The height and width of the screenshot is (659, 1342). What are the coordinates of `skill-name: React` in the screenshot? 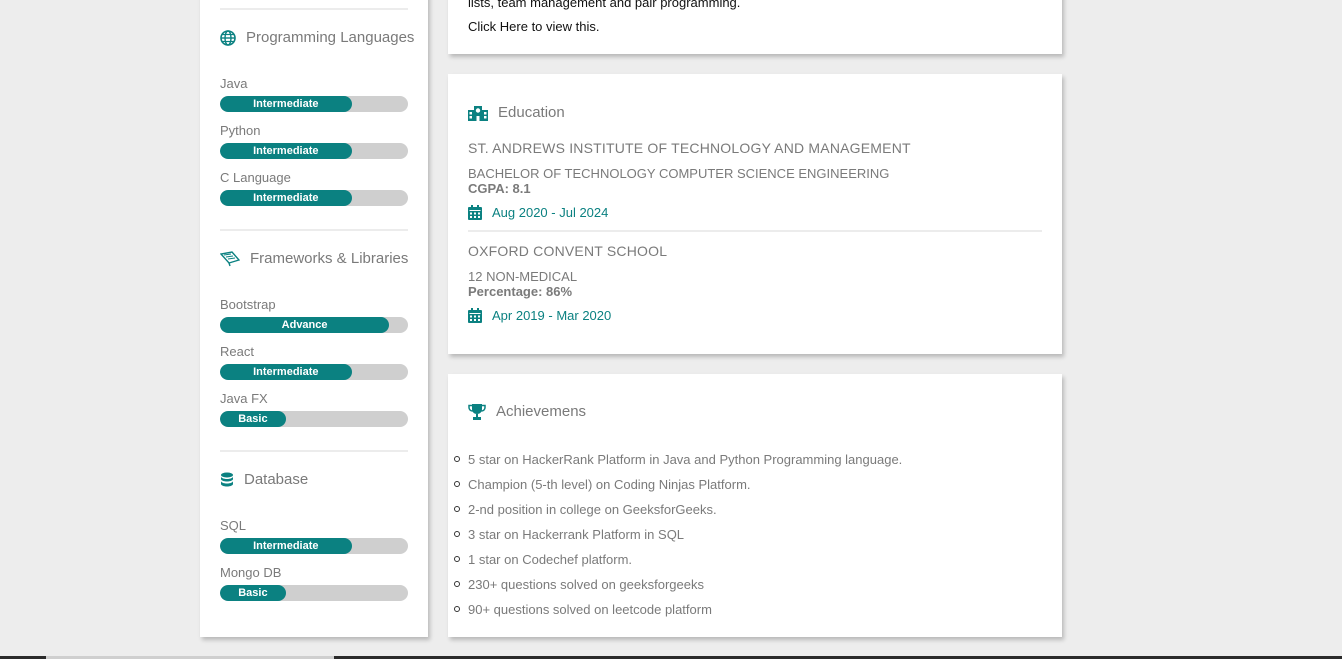 It's located at (237, 351).